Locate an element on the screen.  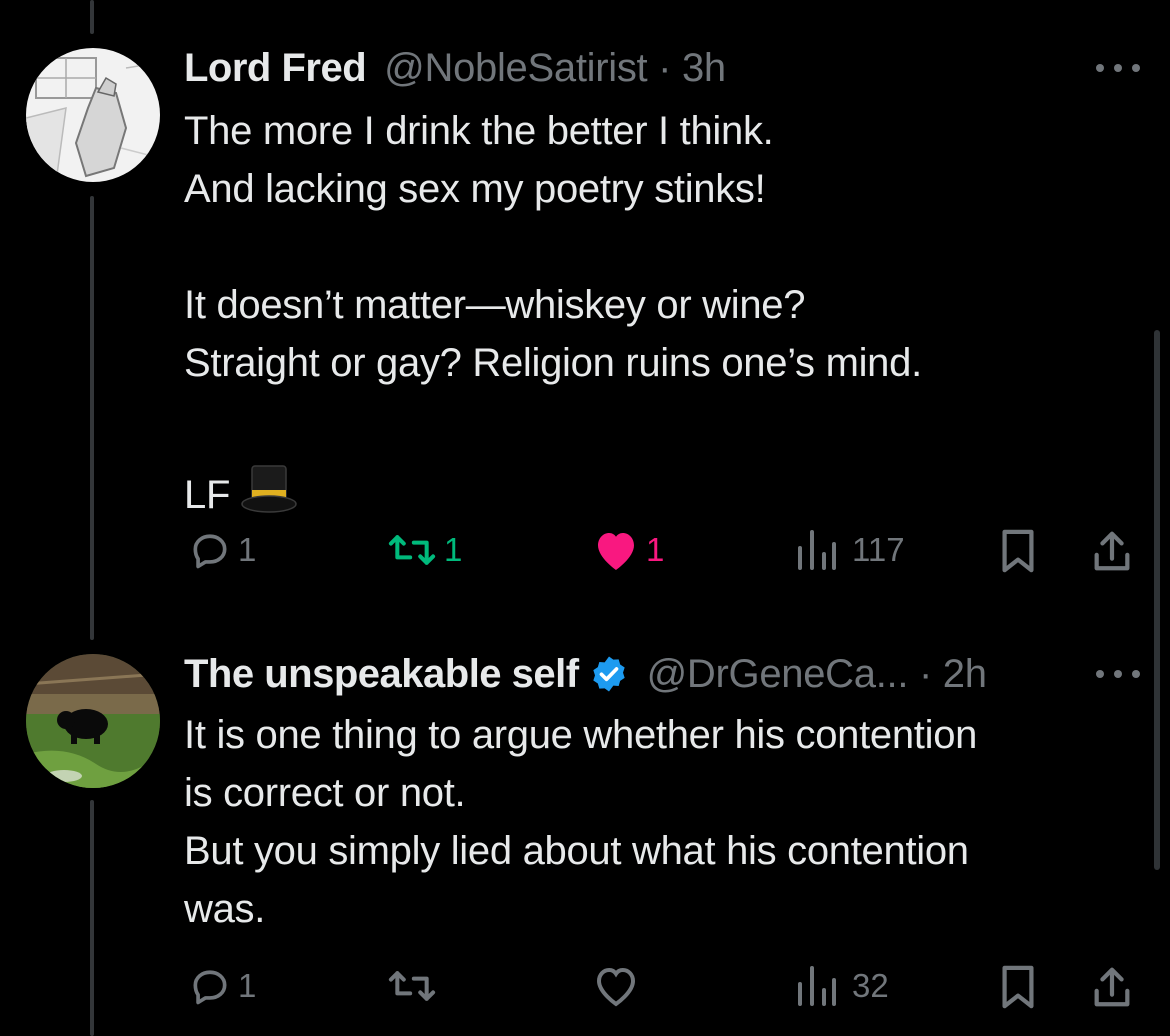
like-button is located at coordinates (616, 986).